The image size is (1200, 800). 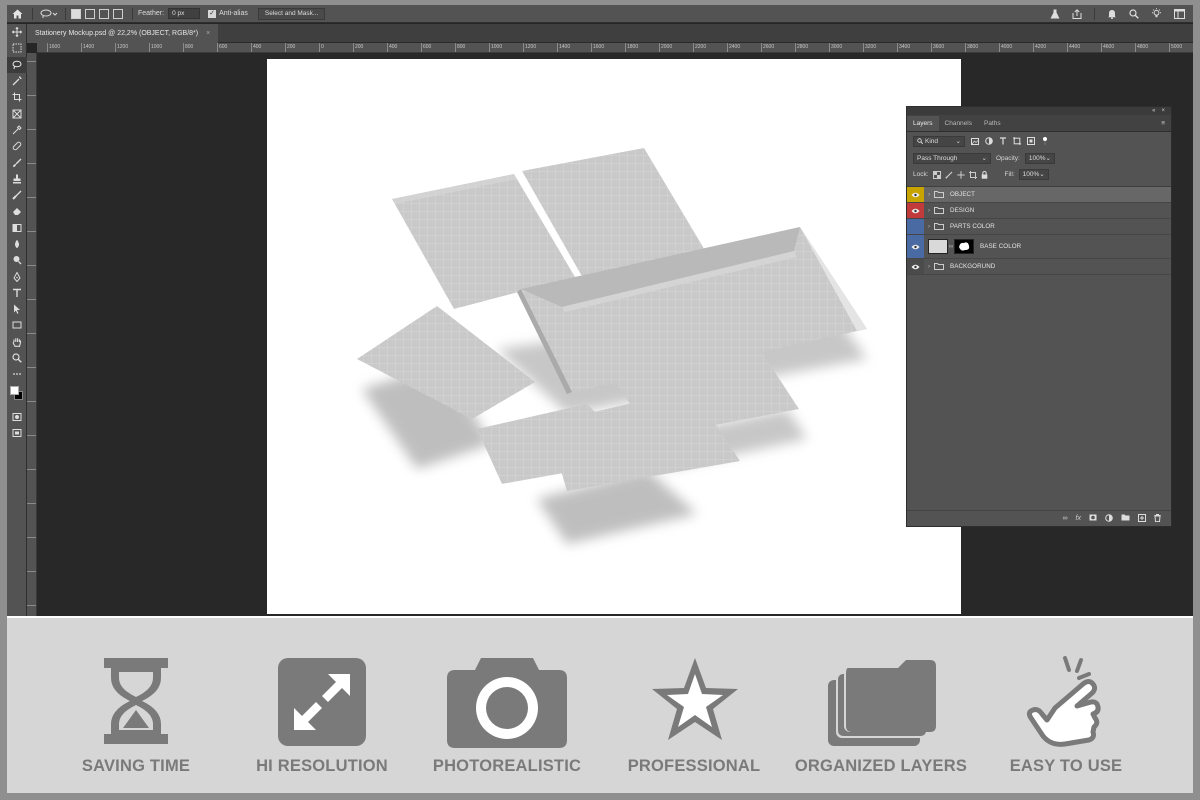 I want to click on lasso-tool, so click(x=17, y=64).